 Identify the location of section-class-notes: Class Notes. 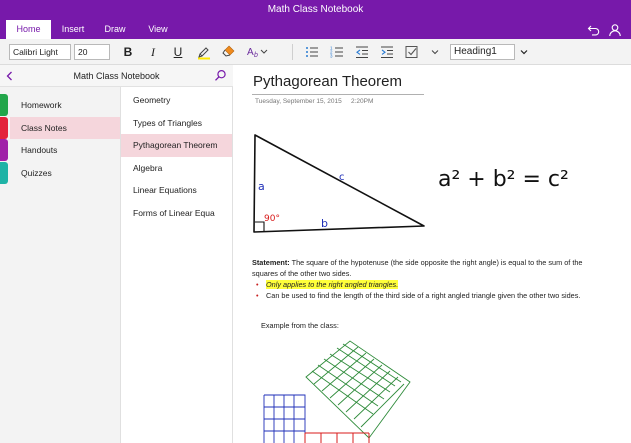
(65, 128).